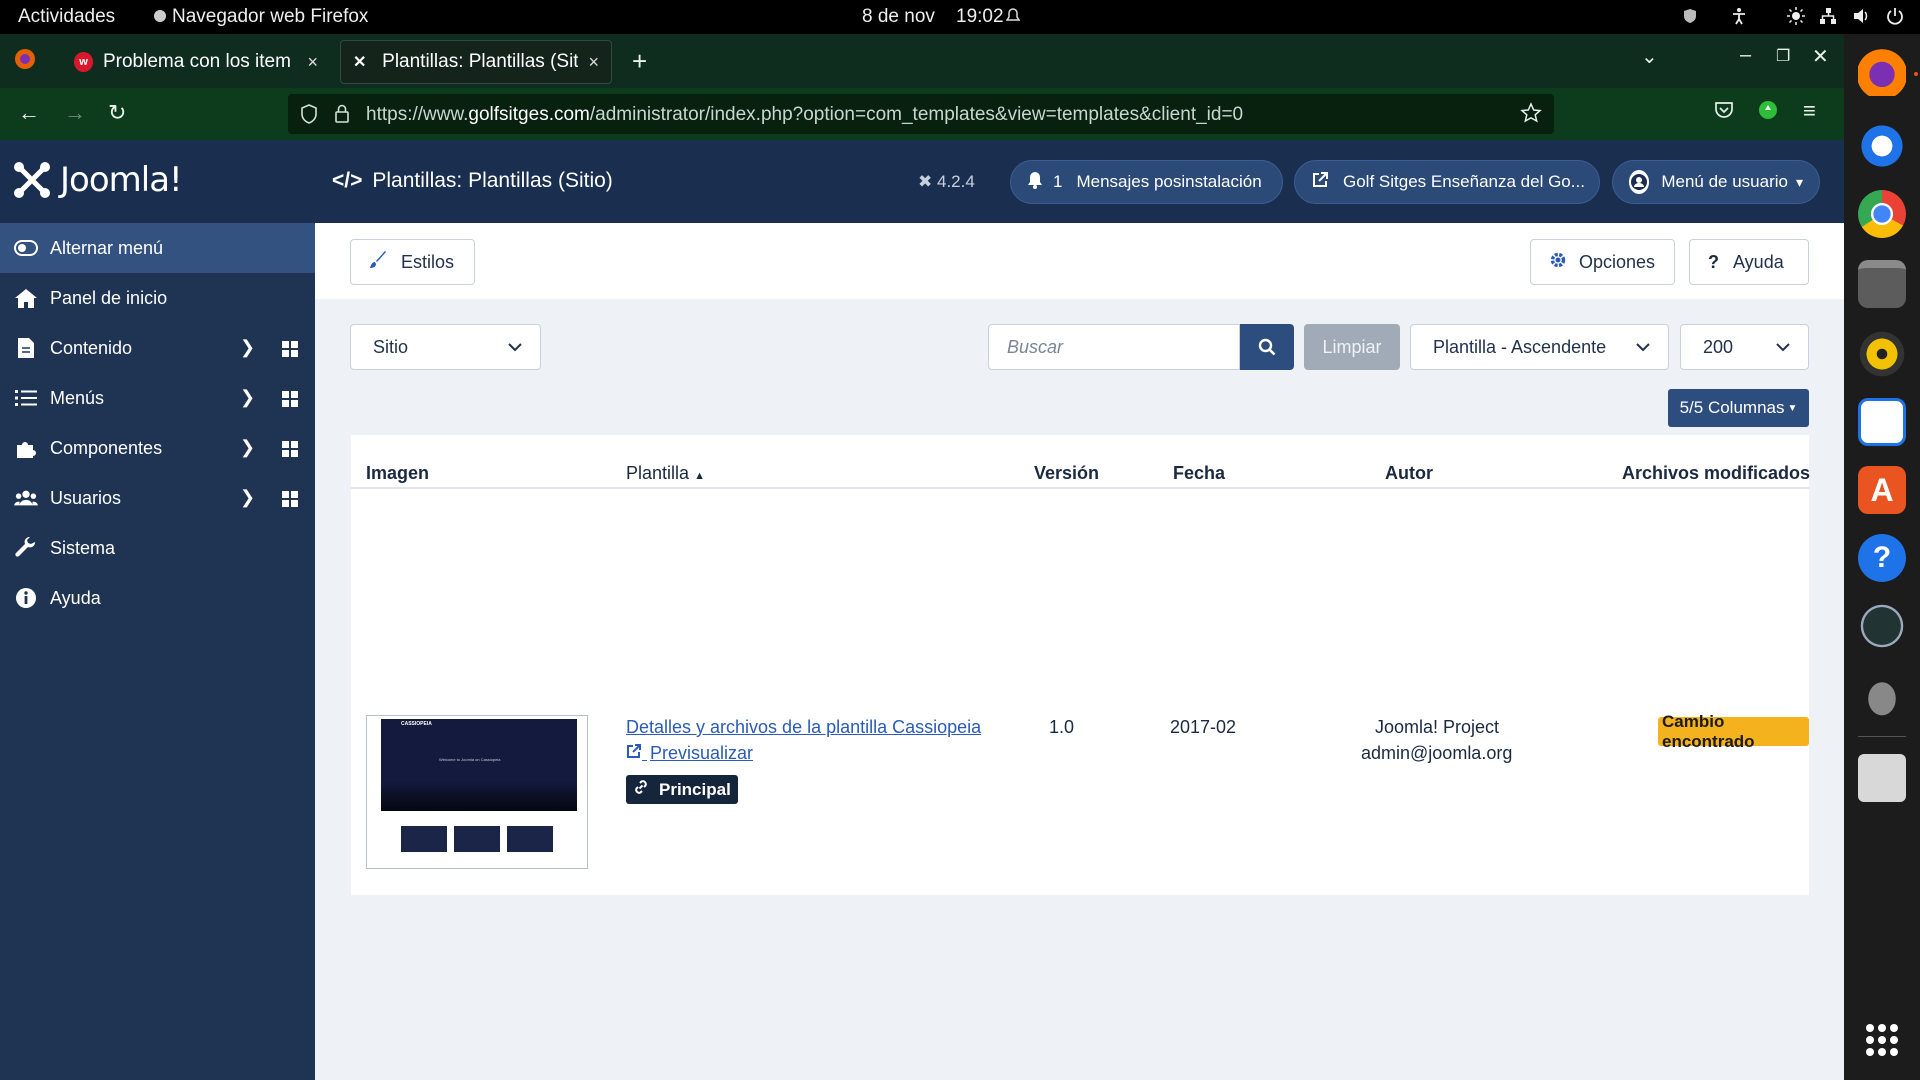 This screenshot has width=1920, height=1080. What do you see at coordinates (117, 180) in the screenshot?
I see `joomla-logo: Joomla!` at bounding box center [117, 180].